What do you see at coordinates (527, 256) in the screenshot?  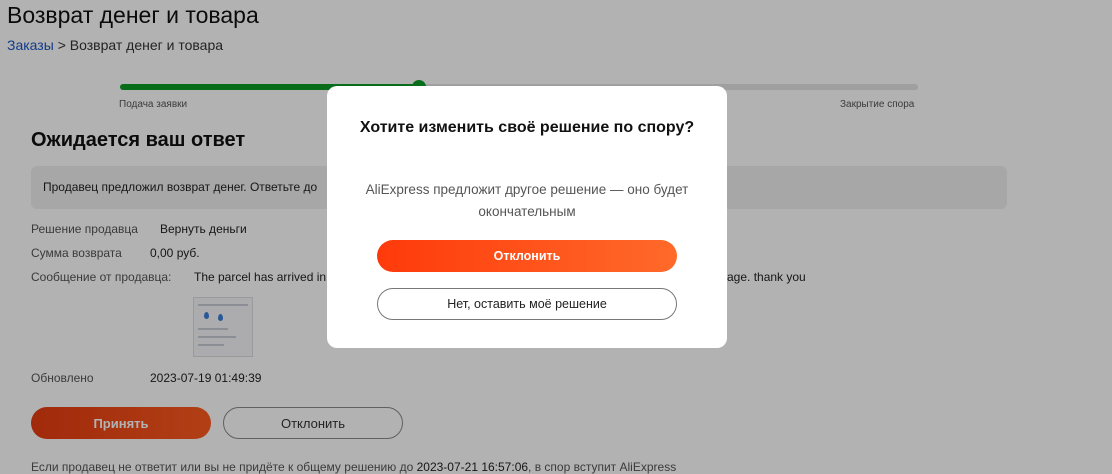 I see `modal-decline-button: Отклонить` at bounding box center [527, 256].